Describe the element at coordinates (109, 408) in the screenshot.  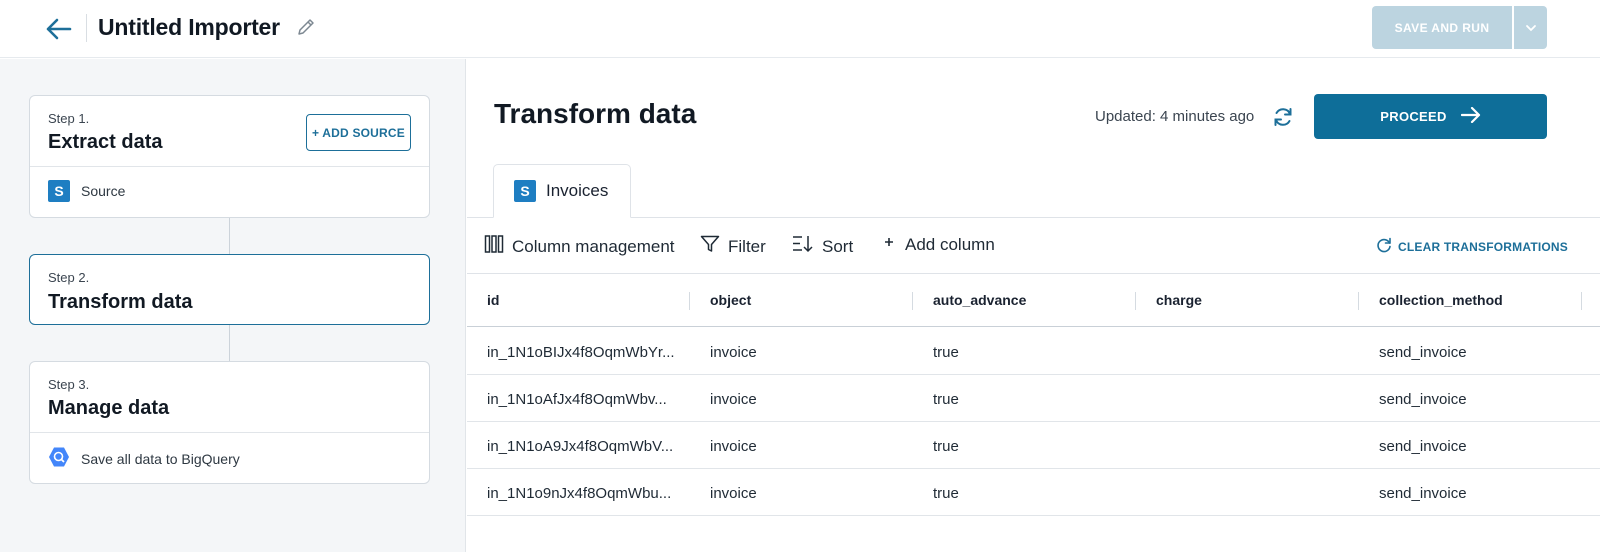
I see `step-title: Manage data` at that location.